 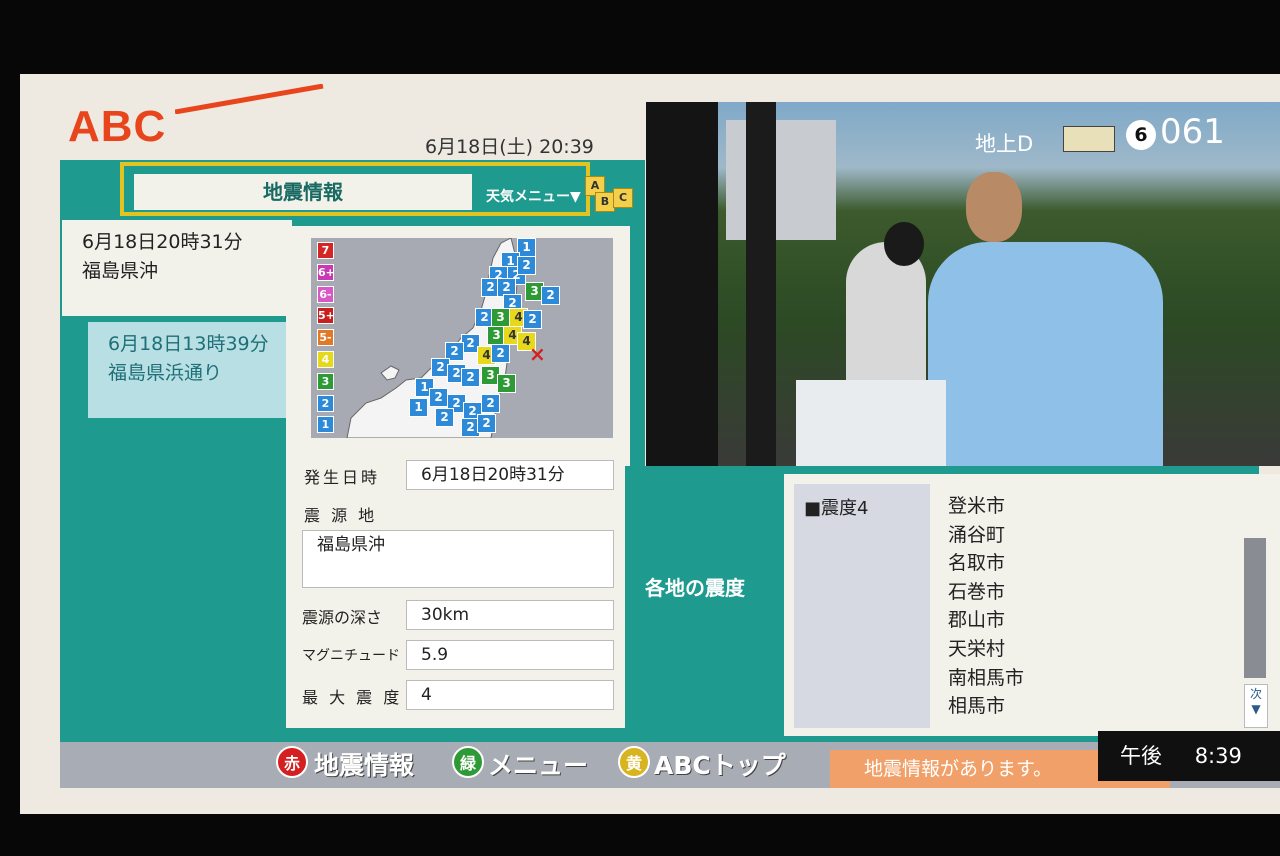 I want to click on channel-type: 地上D, so click(x=1004, y=144).